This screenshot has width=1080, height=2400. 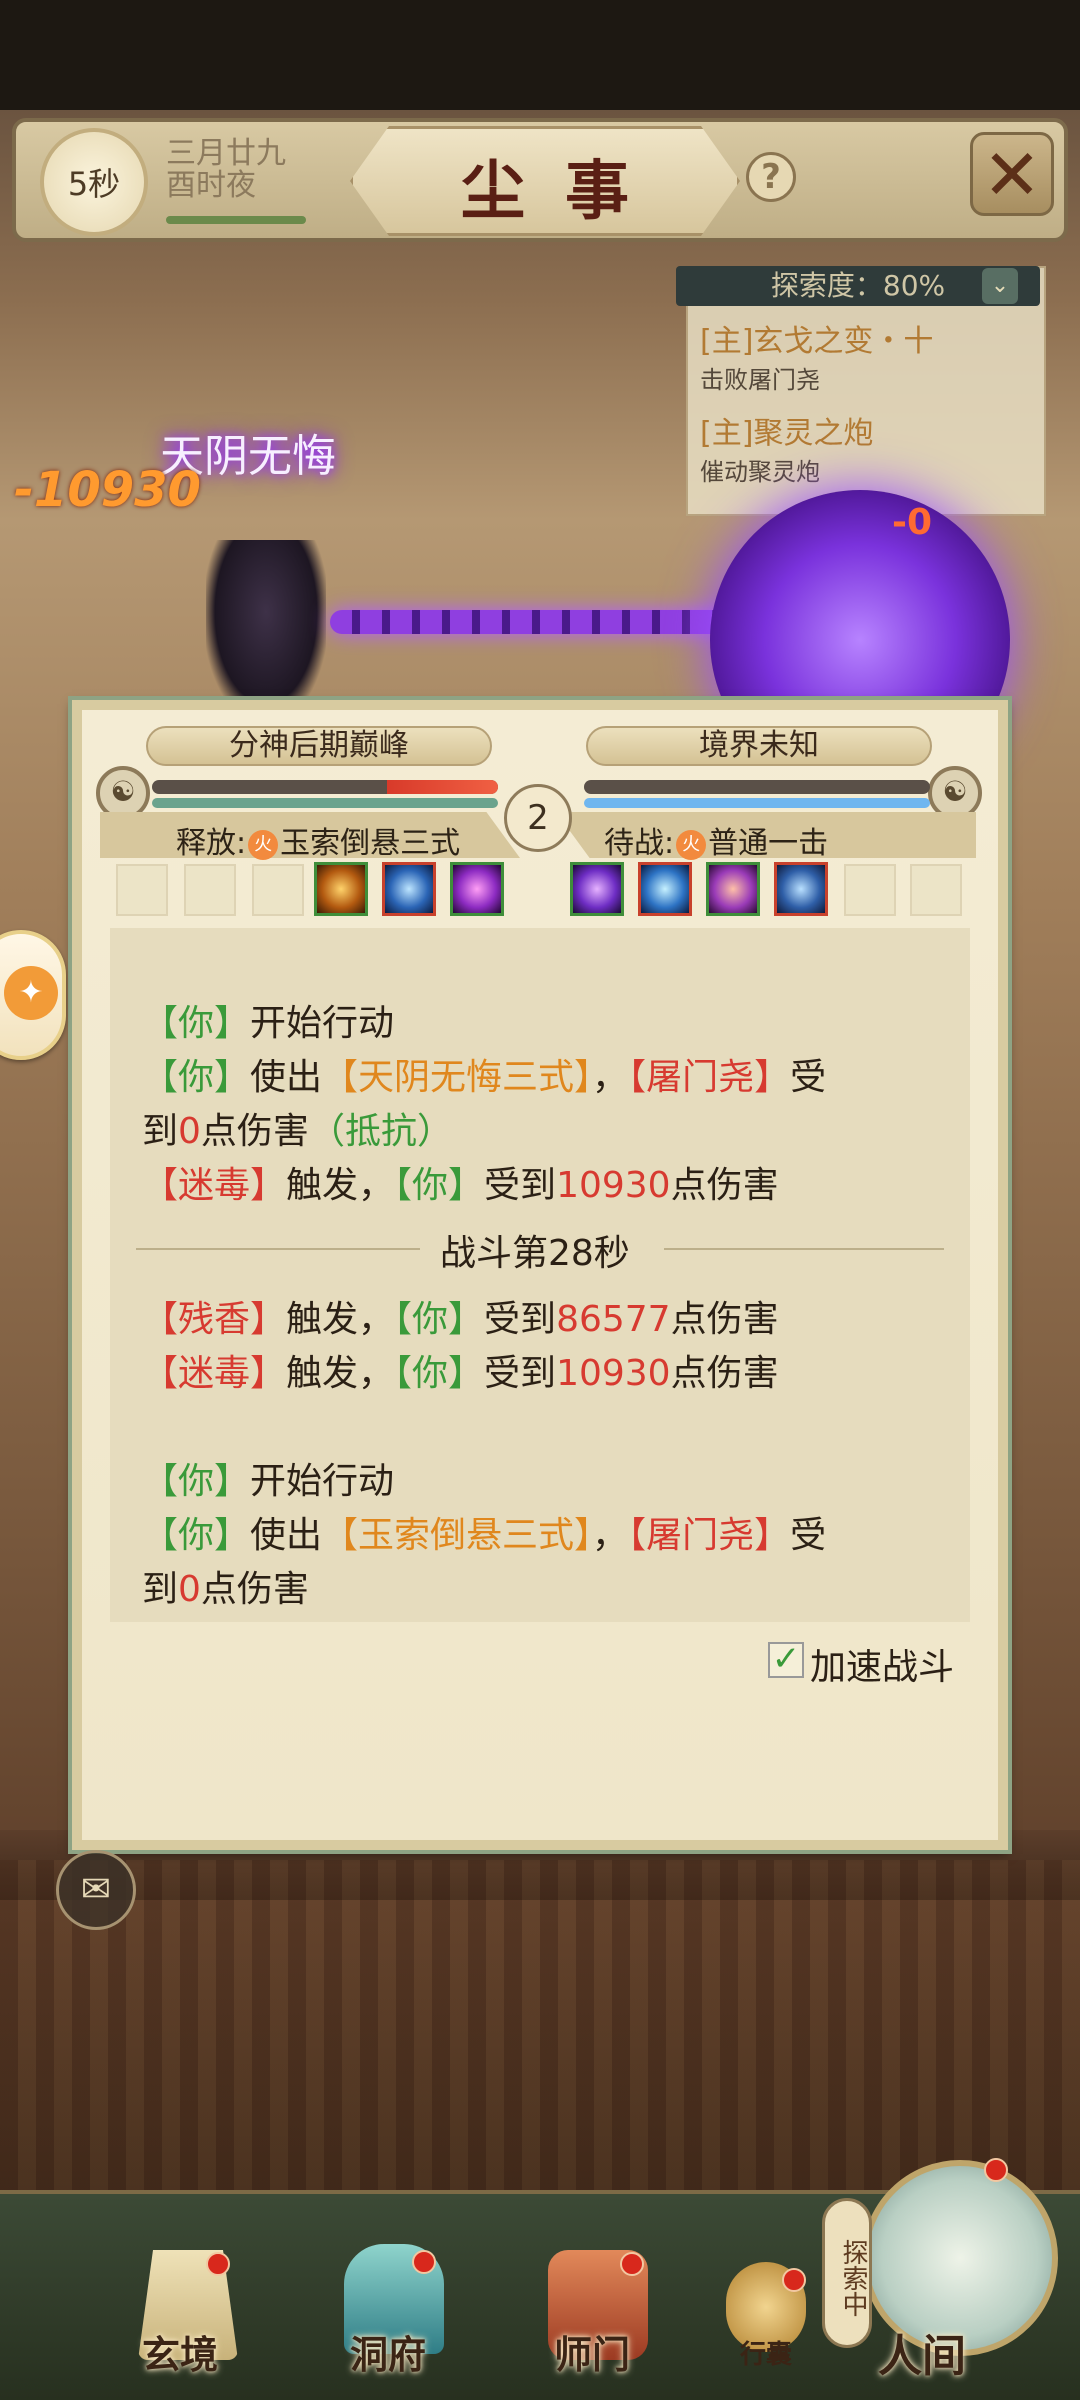 What do you see at coordinates (31, 993) in the screenshot?
I see `gamepad-icon: ✦` at bounding box center [31, 993].